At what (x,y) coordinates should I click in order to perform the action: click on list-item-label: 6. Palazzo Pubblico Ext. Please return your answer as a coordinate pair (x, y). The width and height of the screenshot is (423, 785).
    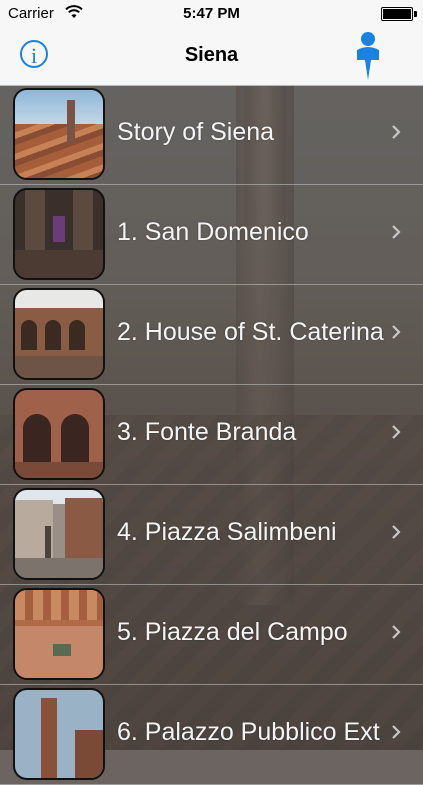
    Looking at the image, I should click on (248, 732).